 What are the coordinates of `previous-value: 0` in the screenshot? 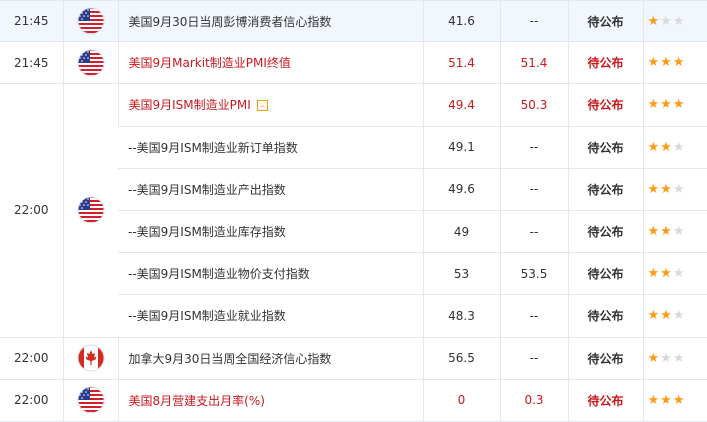 It's located at (461, 400).